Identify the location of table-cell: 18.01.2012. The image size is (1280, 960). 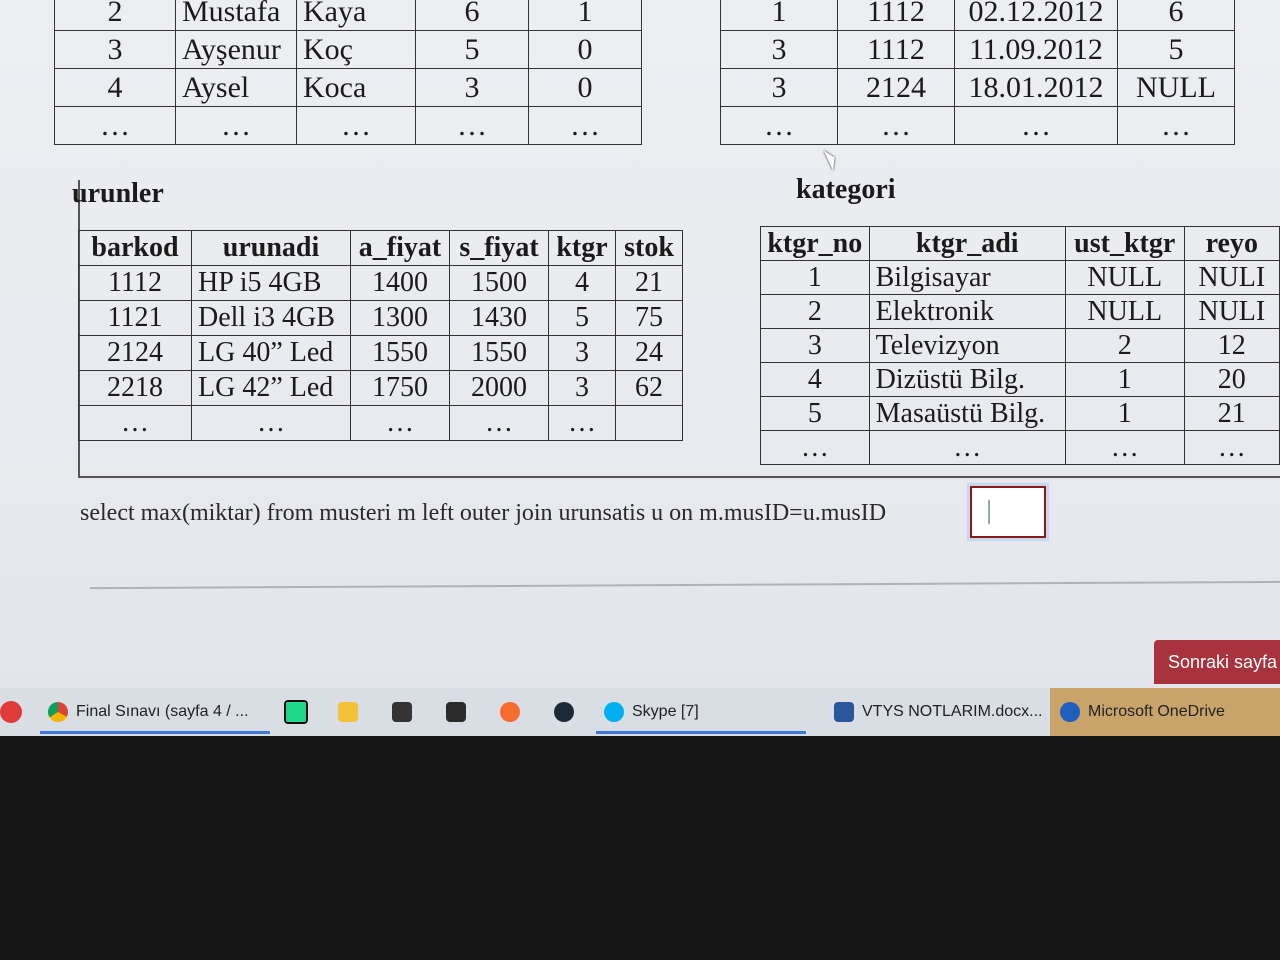
(1036, 87).